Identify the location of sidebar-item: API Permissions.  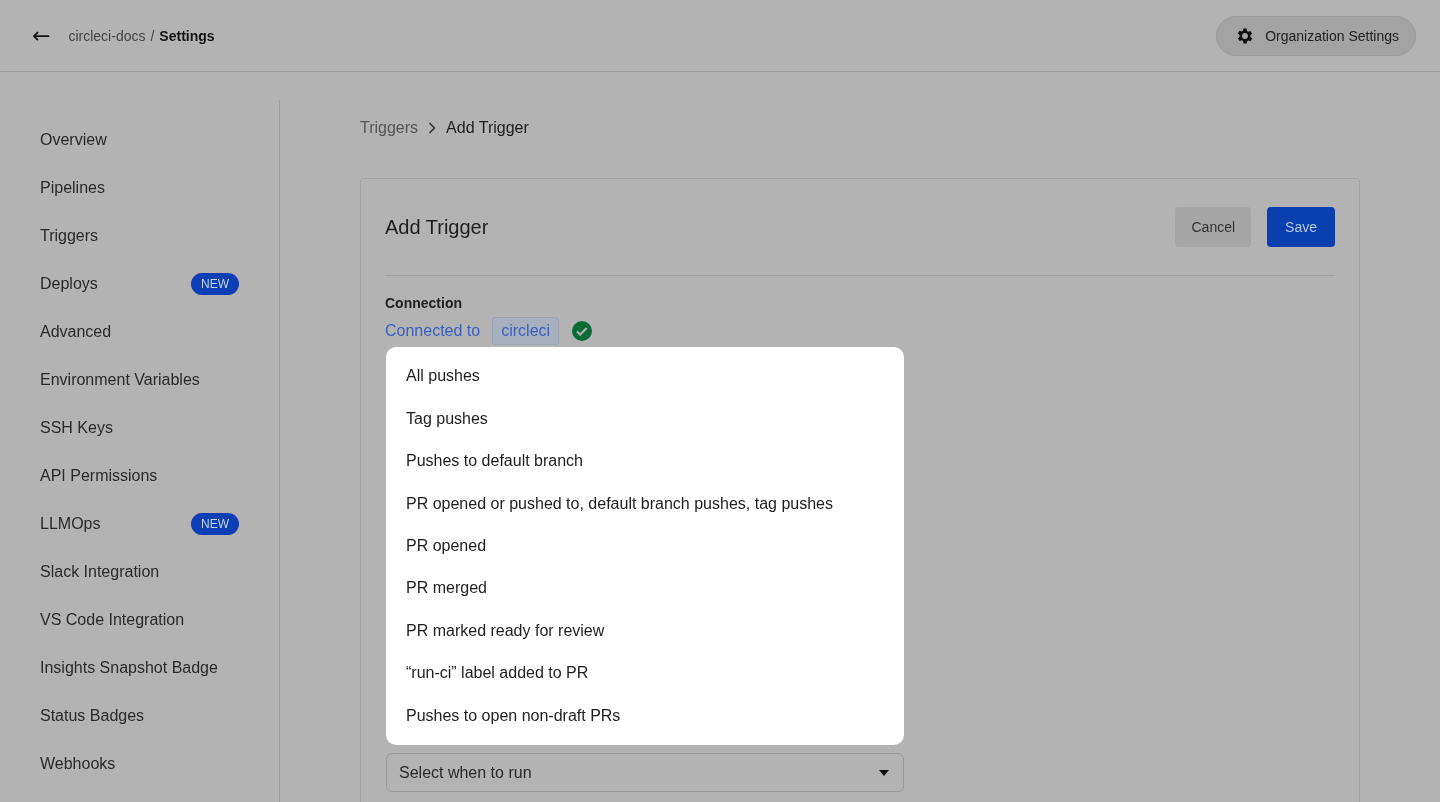
(99, 476).